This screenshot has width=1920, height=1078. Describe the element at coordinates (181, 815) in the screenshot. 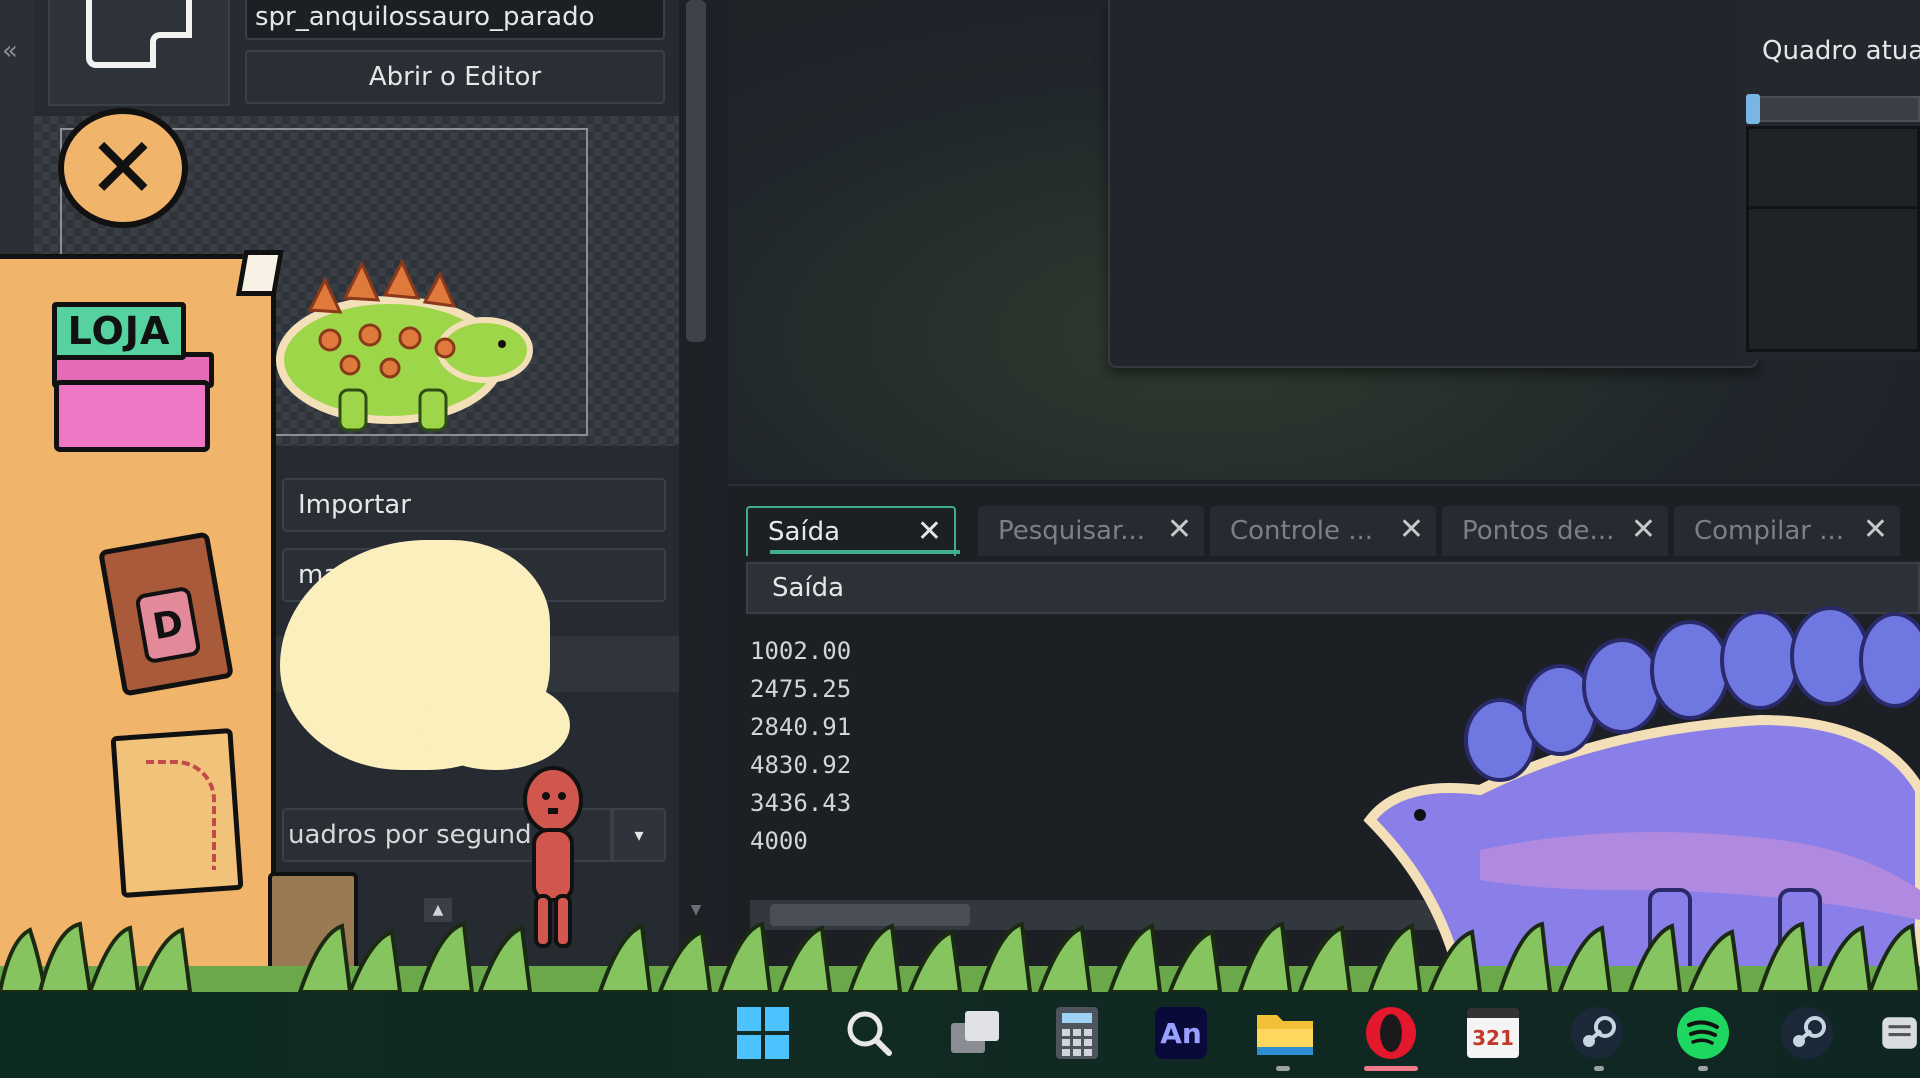

I see `map-path` at that location.